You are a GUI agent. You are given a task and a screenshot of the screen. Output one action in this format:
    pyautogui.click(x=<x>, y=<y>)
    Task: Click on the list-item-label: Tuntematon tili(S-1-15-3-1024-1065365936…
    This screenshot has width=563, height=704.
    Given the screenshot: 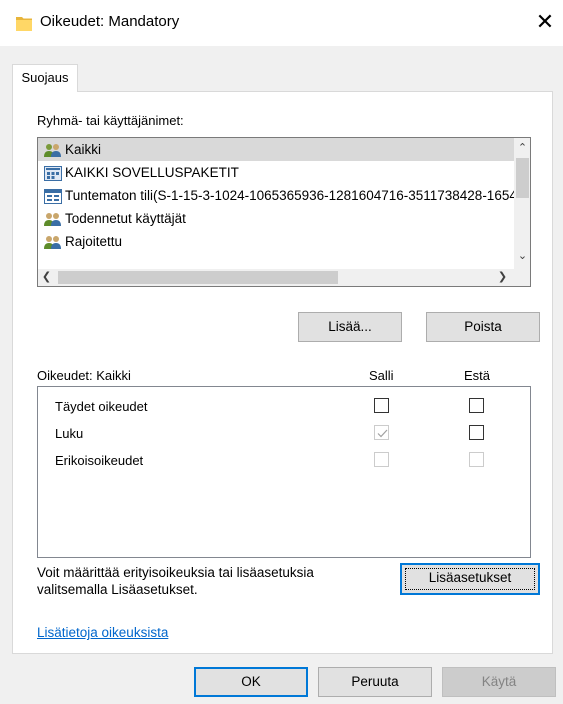 What is the action you would take?
    pyautogui.click(x=289, y=195)
    